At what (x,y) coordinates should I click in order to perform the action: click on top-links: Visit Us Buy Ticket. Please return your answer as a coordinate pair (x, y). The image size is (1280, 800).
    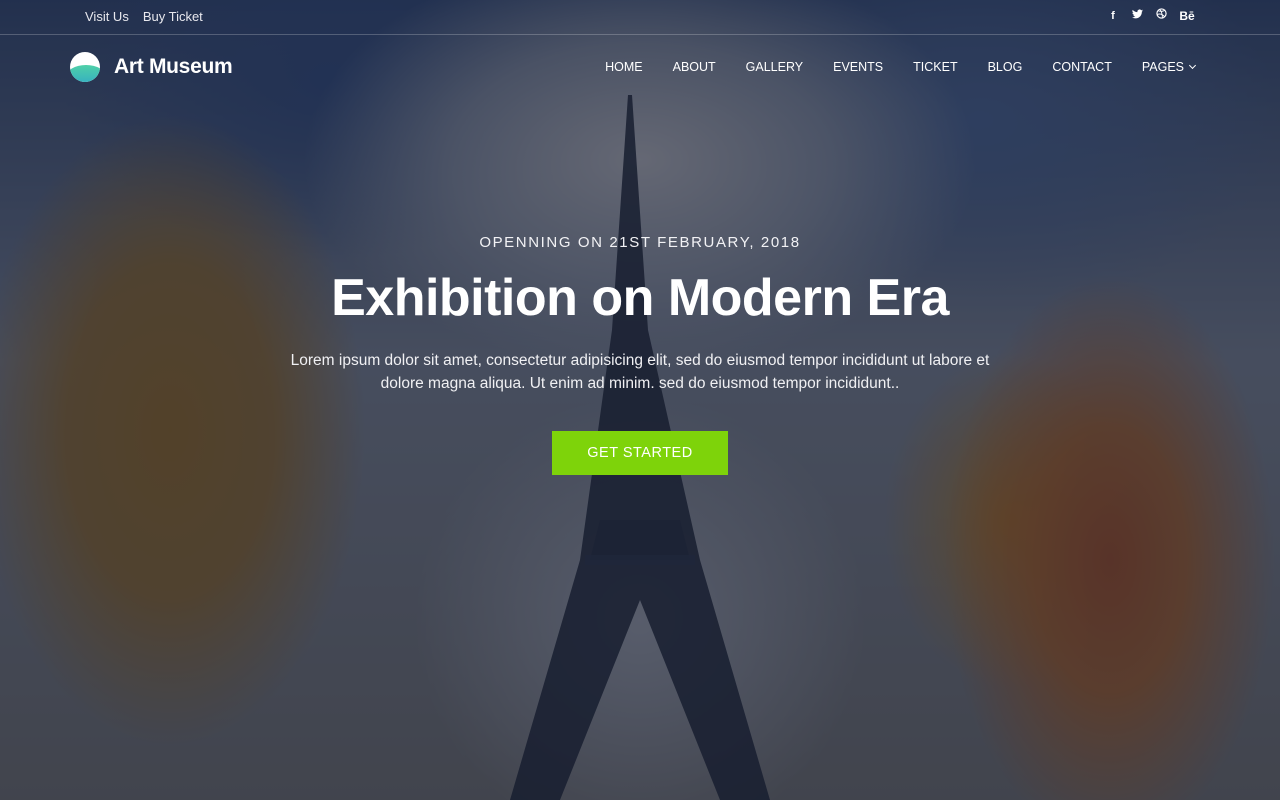
    Looking at the image, I should click on (144, 16).